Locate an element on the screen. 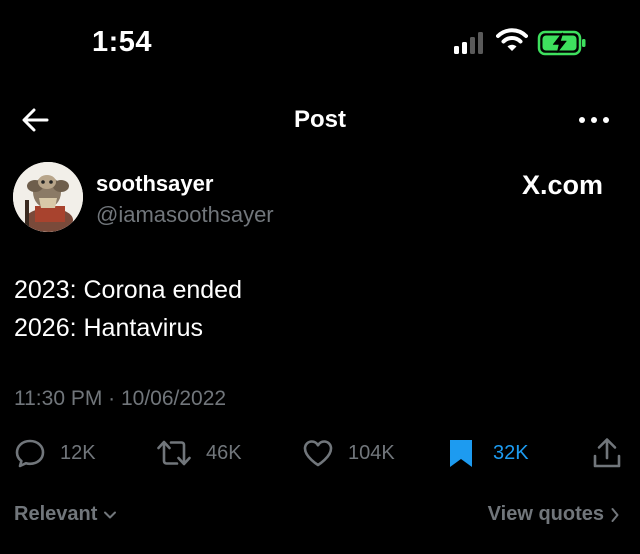  avatar is located at coordinates (48, 197).